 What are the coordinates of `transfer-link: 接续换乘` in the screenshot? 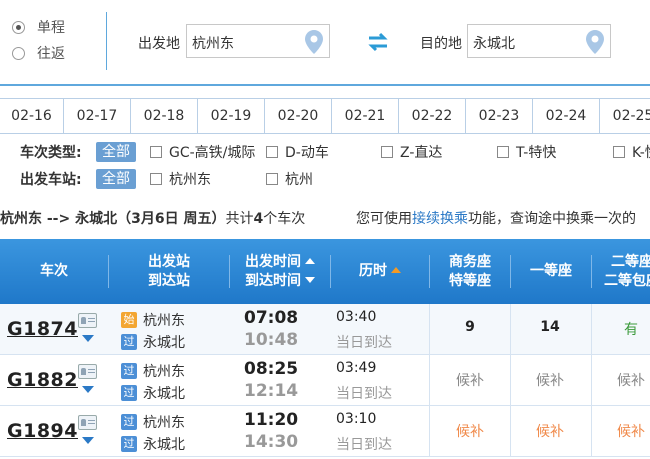 It's located at (440, 219).